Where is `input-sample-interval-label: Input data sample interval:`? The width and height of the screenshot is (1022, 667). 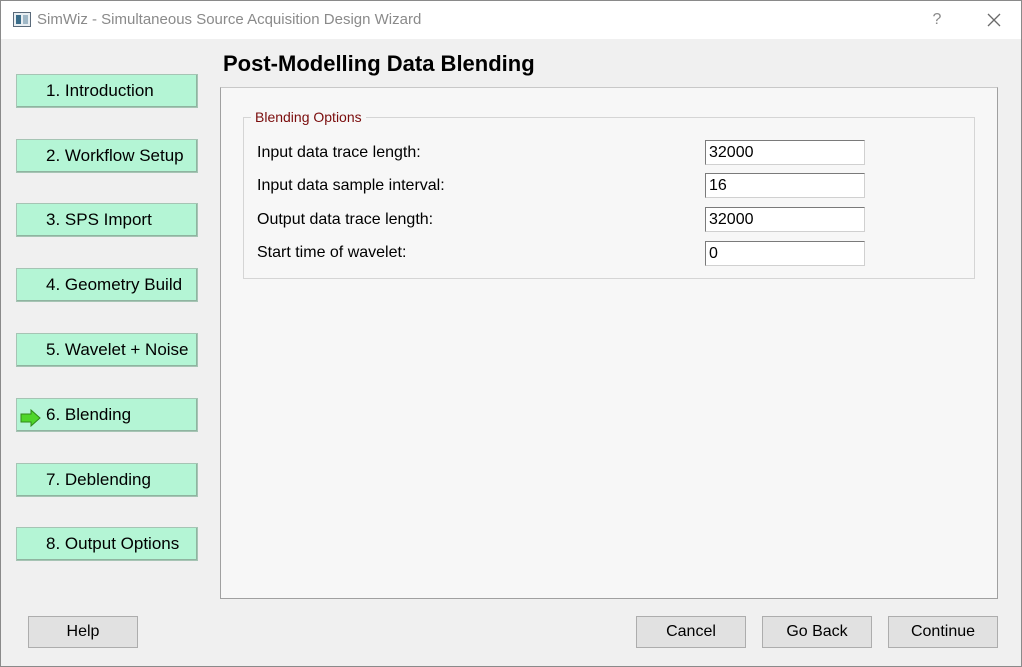 input-sample-interval-label: Input data sample interval: is located at coordinates (351, 185).